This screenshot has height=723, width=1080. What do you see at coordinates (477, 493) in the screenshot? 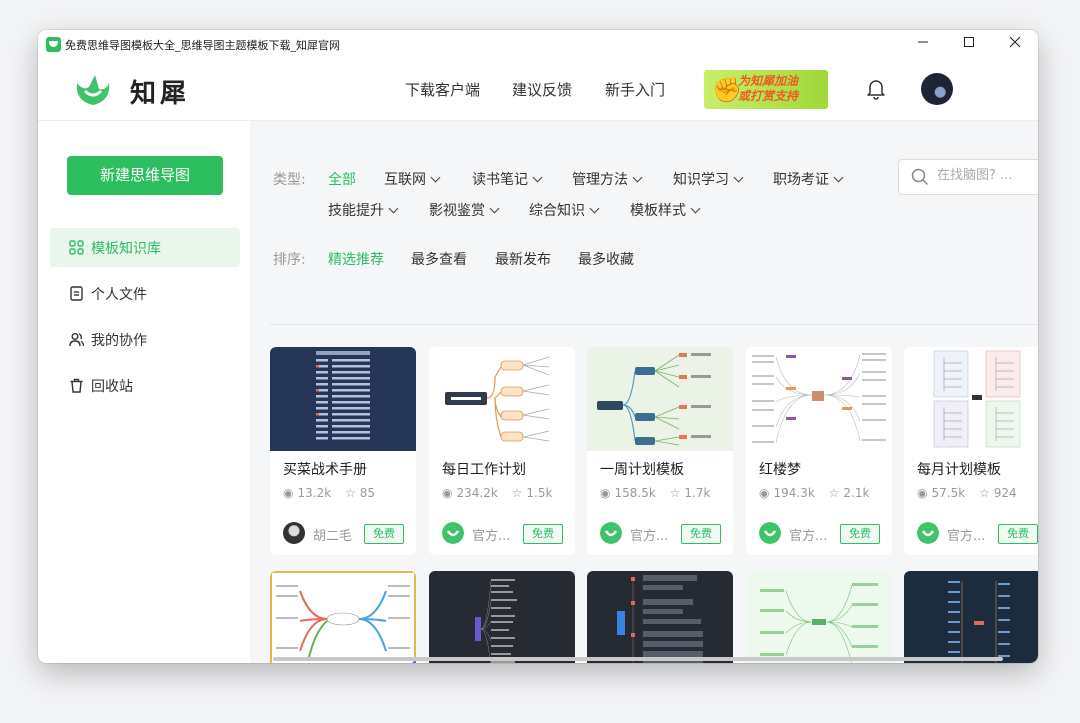
I see `view-count: 234.2k` at bounding box center [477, 493].